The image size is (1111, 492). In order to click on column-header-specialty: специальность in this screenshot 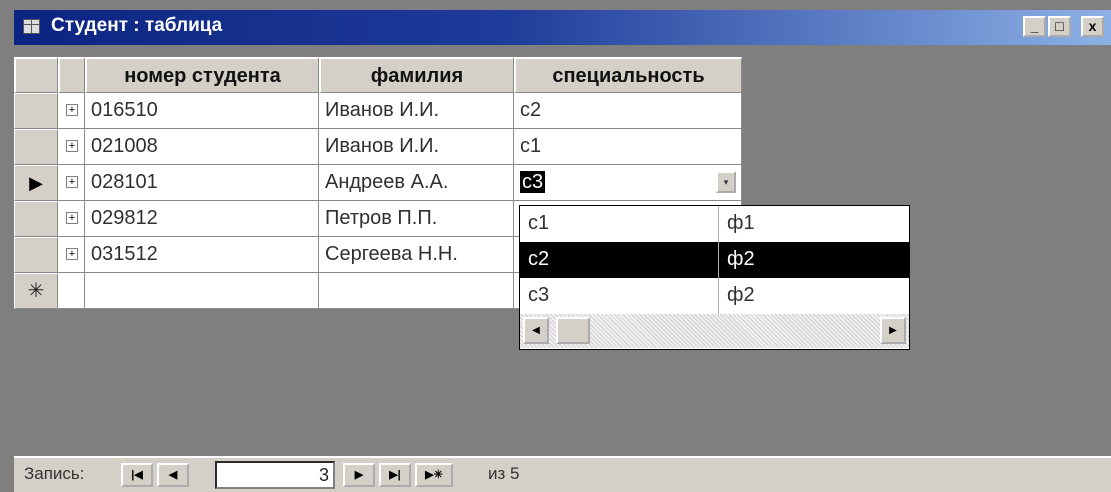, I will do `click(628, 75)`.